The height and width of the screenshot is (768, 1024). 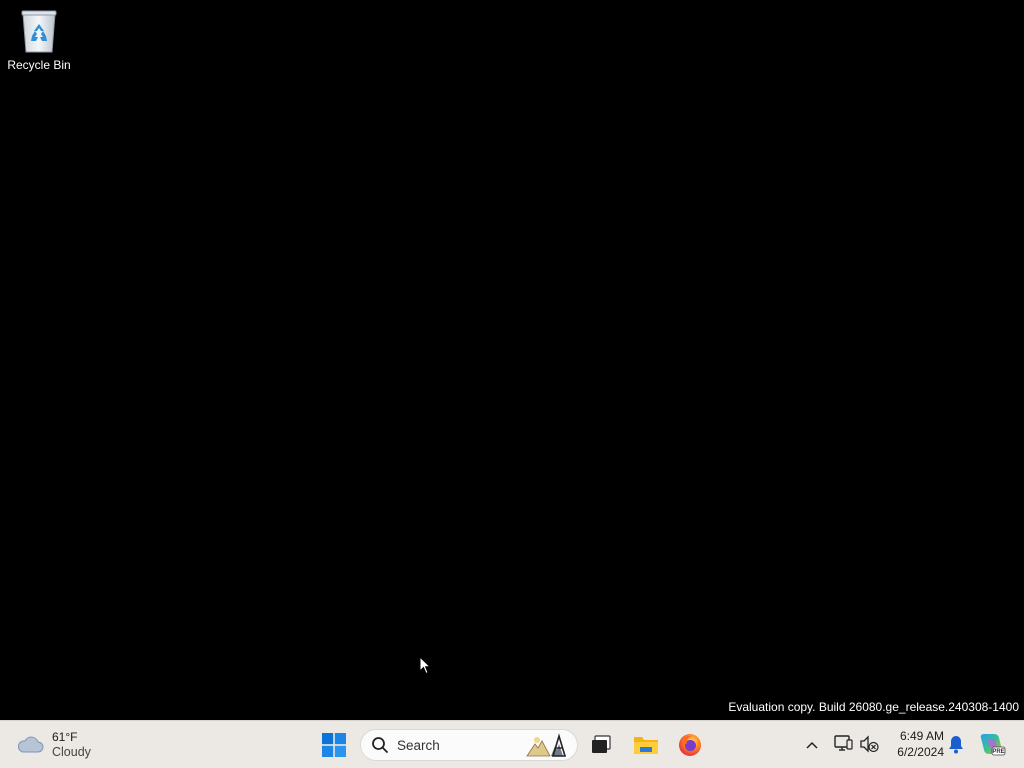 I want to click on chevron-up-icon, so click(x=812, y=745).